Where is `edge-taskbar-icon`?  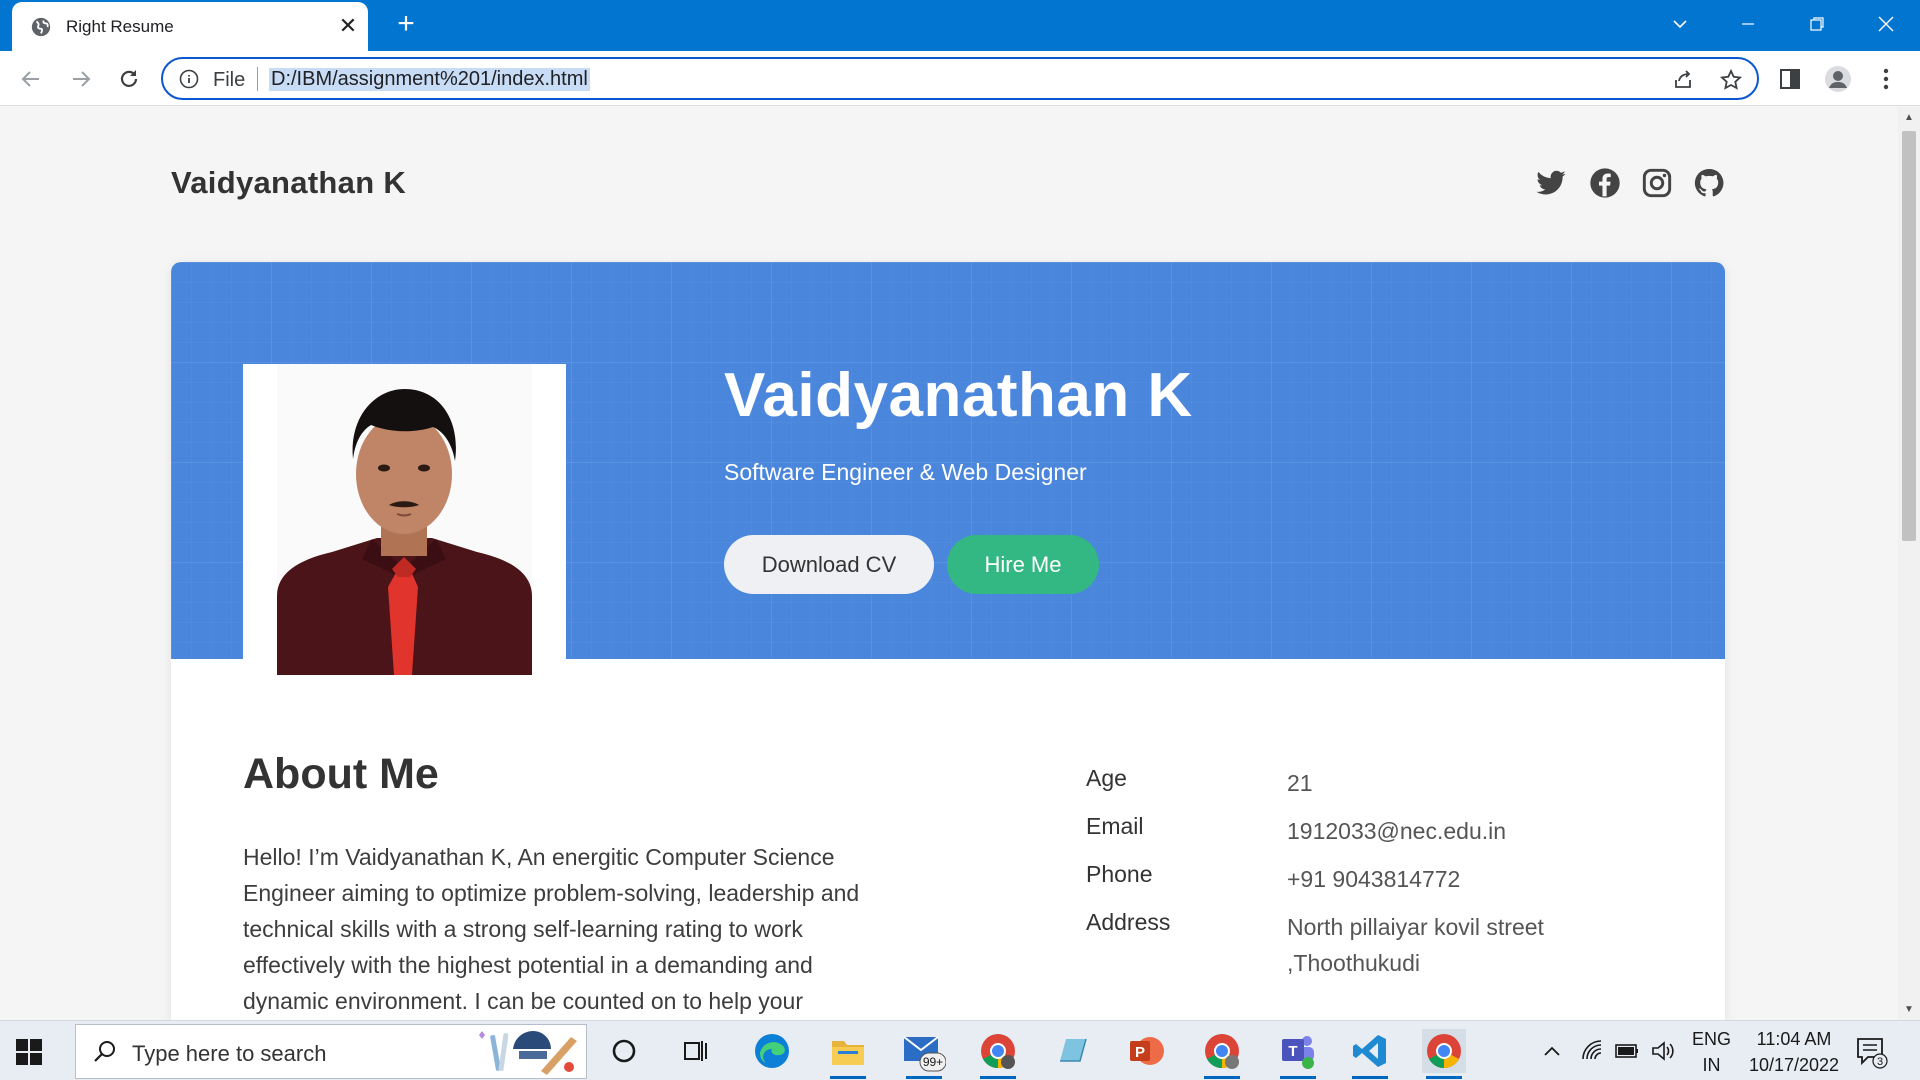 edge-taskbar-icon is located at coordinates (772, 1051).